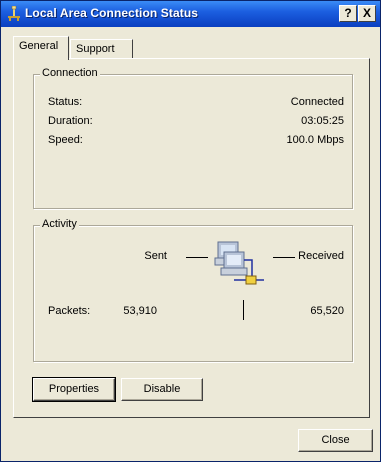 The height and width of the screenshot is (462, 381). Describe the element at coordinates (162, 389) in the screenshot. I see `disable-button: Disable` at that location.